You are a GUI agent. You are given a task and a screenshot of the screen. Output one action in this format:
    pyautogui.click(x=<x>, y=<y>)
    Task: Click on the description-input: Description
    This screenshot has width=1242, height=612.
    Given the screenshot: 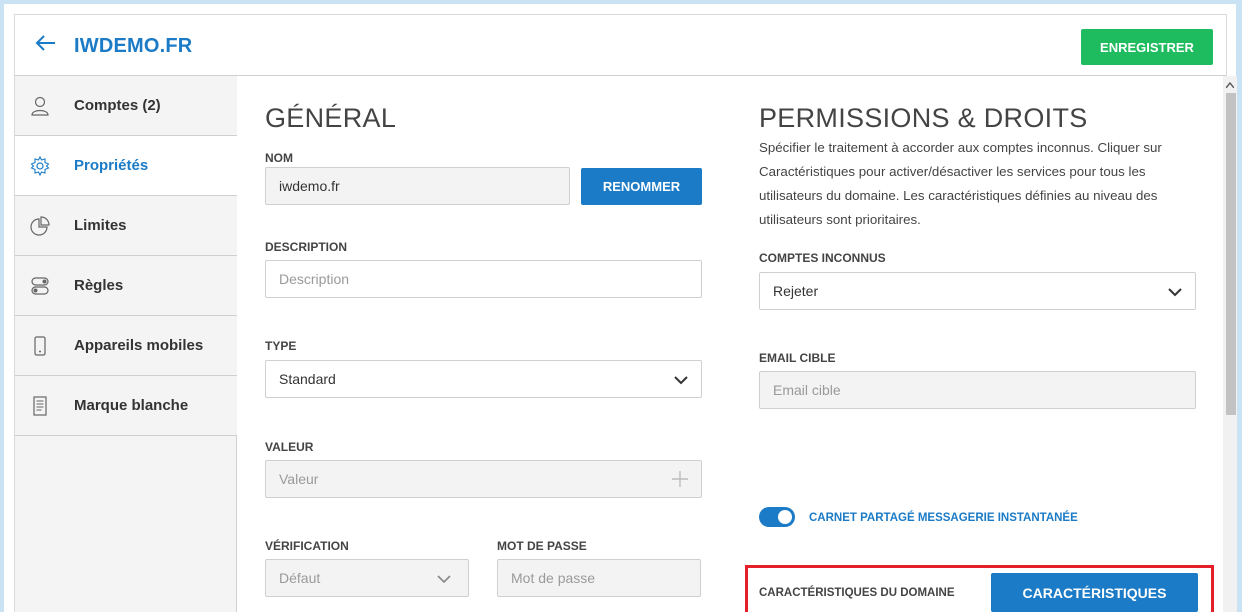 What is the action you would take?
    pyautogui.click(x=483, y=279)
    